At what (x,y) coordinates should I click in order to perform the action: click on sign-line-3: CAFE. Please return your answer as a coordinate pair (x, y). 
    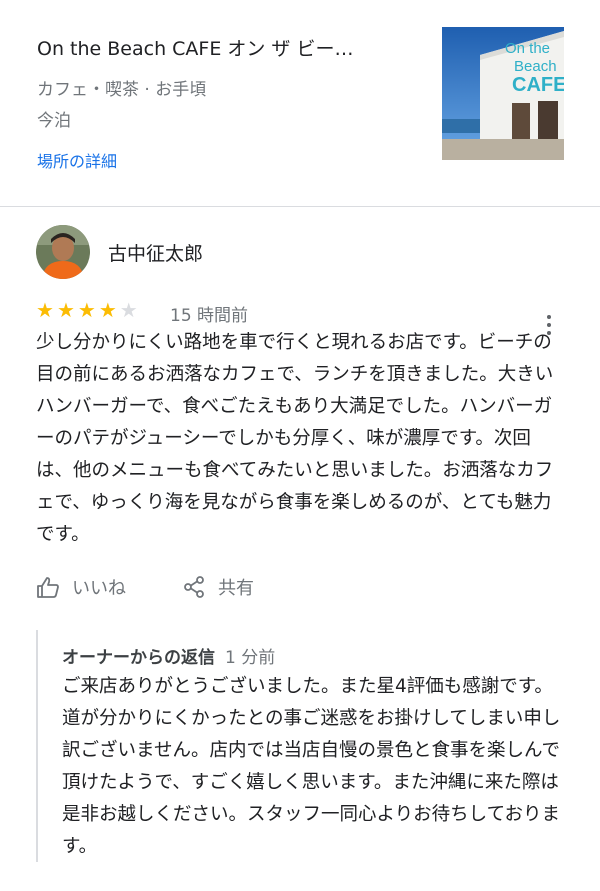
    Looking at the image, I should click on (538, 85).